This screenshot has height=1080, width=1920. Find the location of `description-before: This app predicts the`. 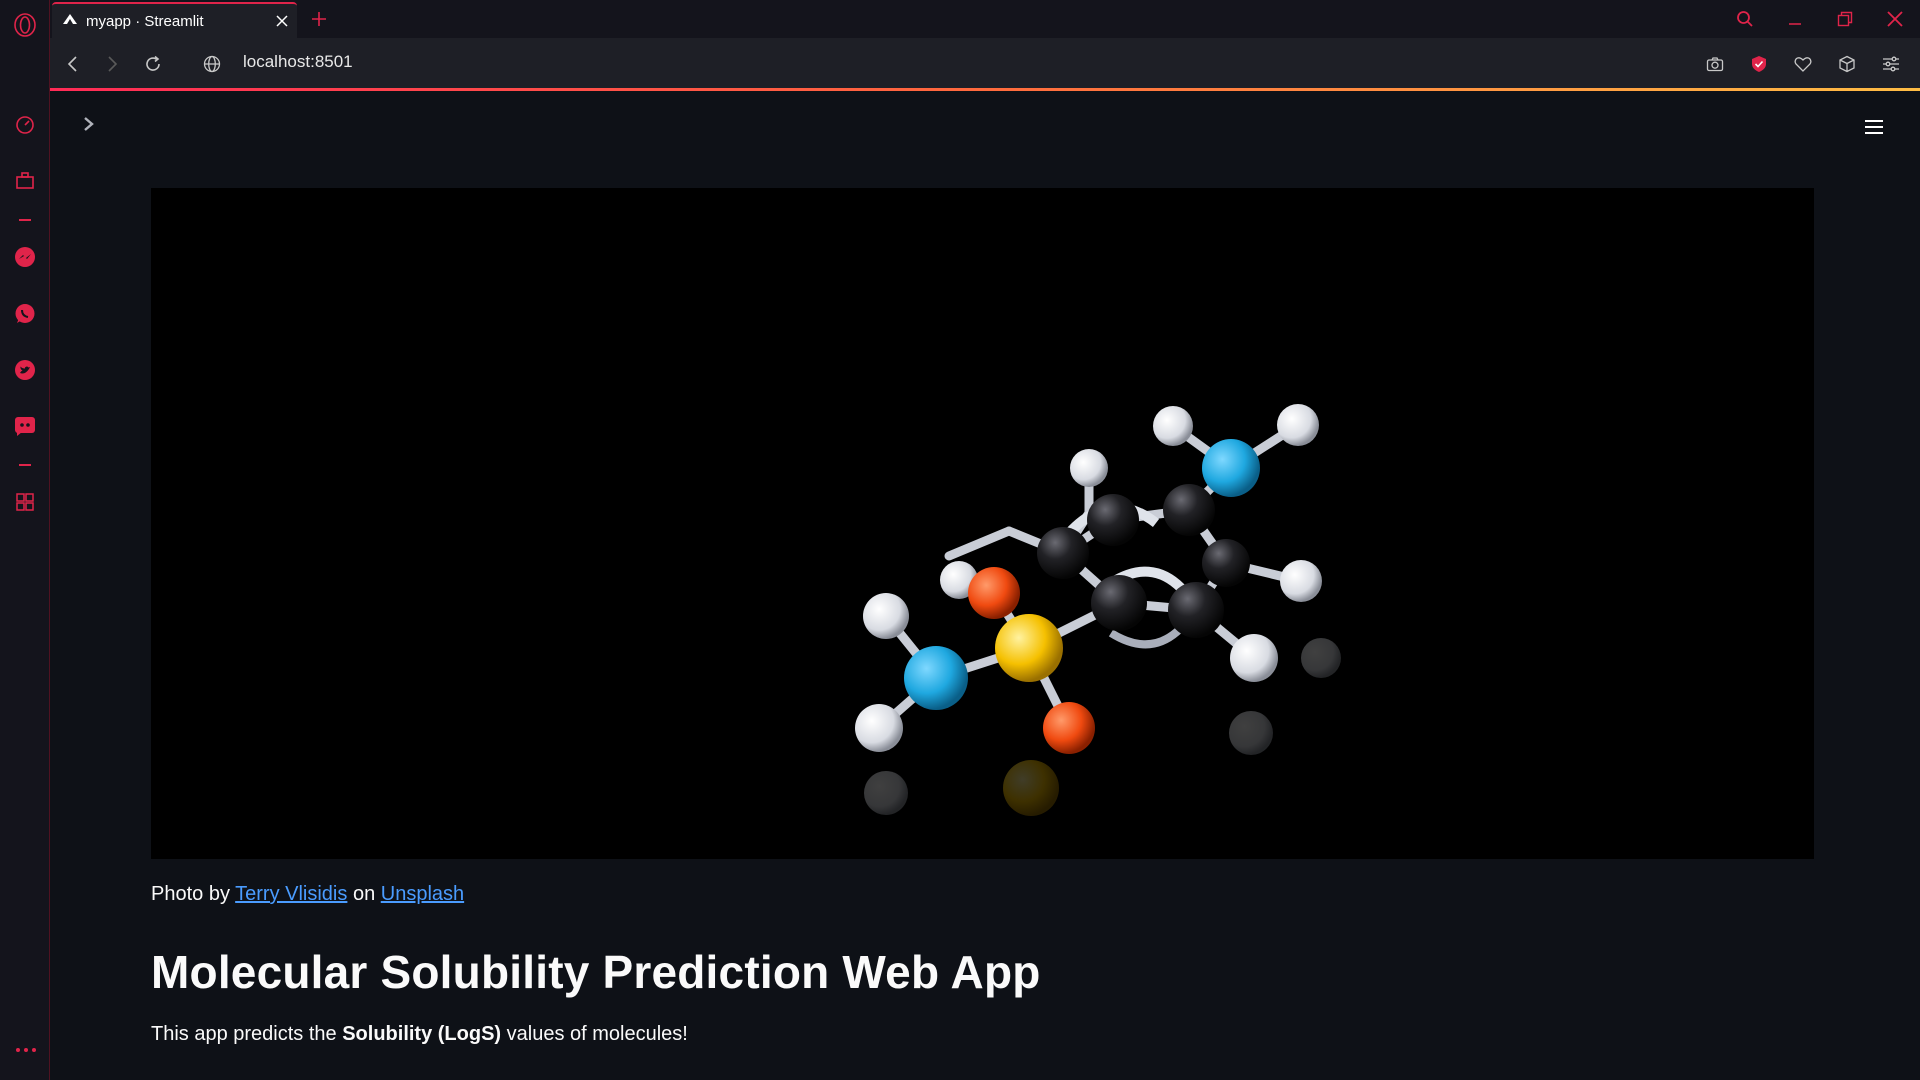

description-before: This app predicts the is located at coordinates (247, 1034).